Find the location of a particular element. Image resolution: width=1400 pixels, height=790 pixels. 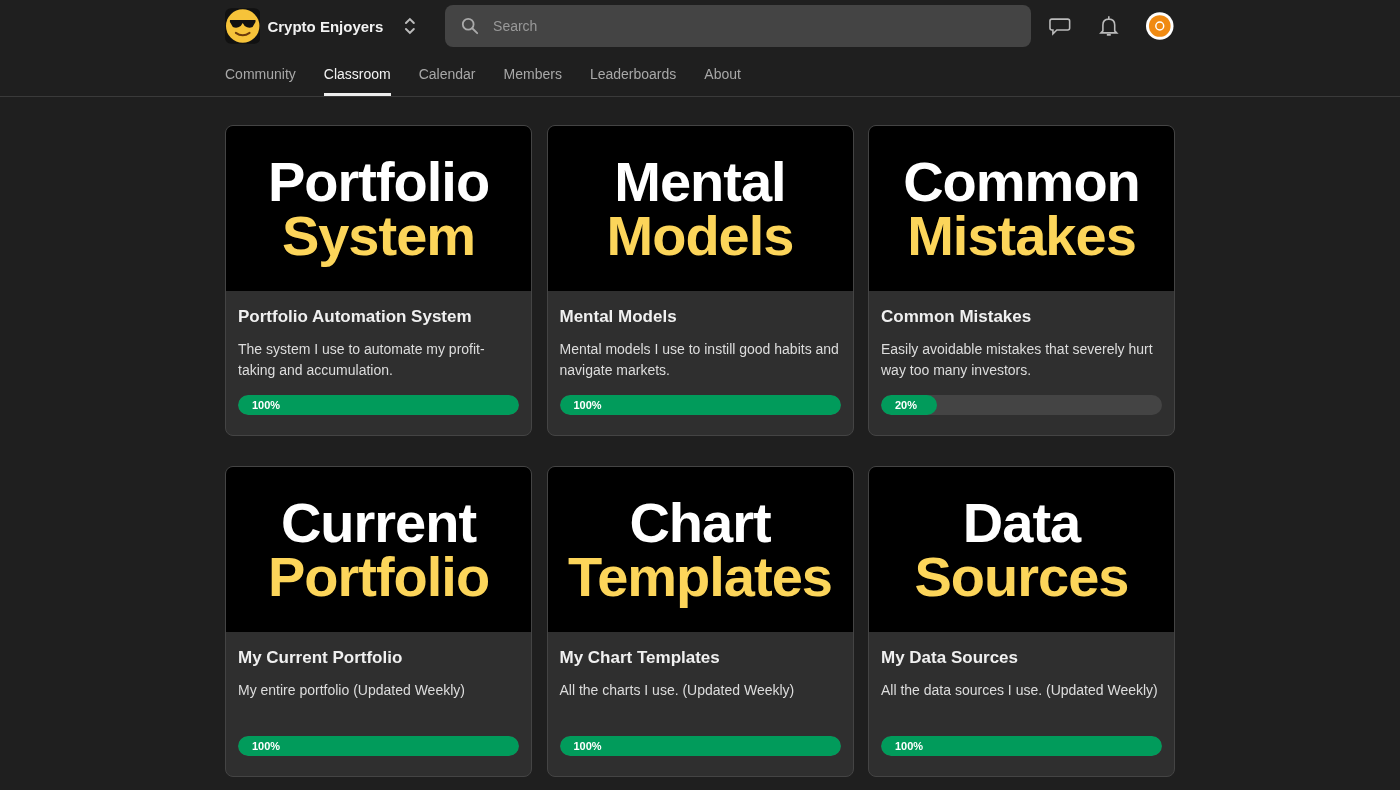

course-description: All the data sources I use. (Updated Weekly) is located at coordinates (1020, 690).